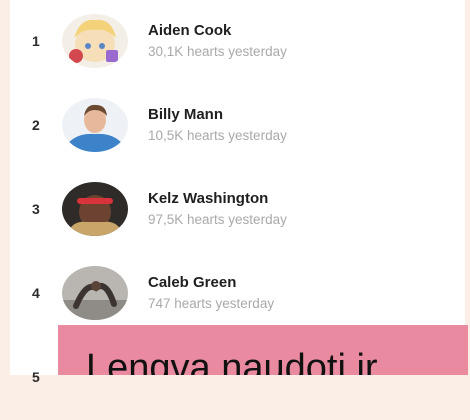  What do you see at coordinates (36, 209) in the screenshot?
I see `rank-number: 3` at bounding box center [36, 209].